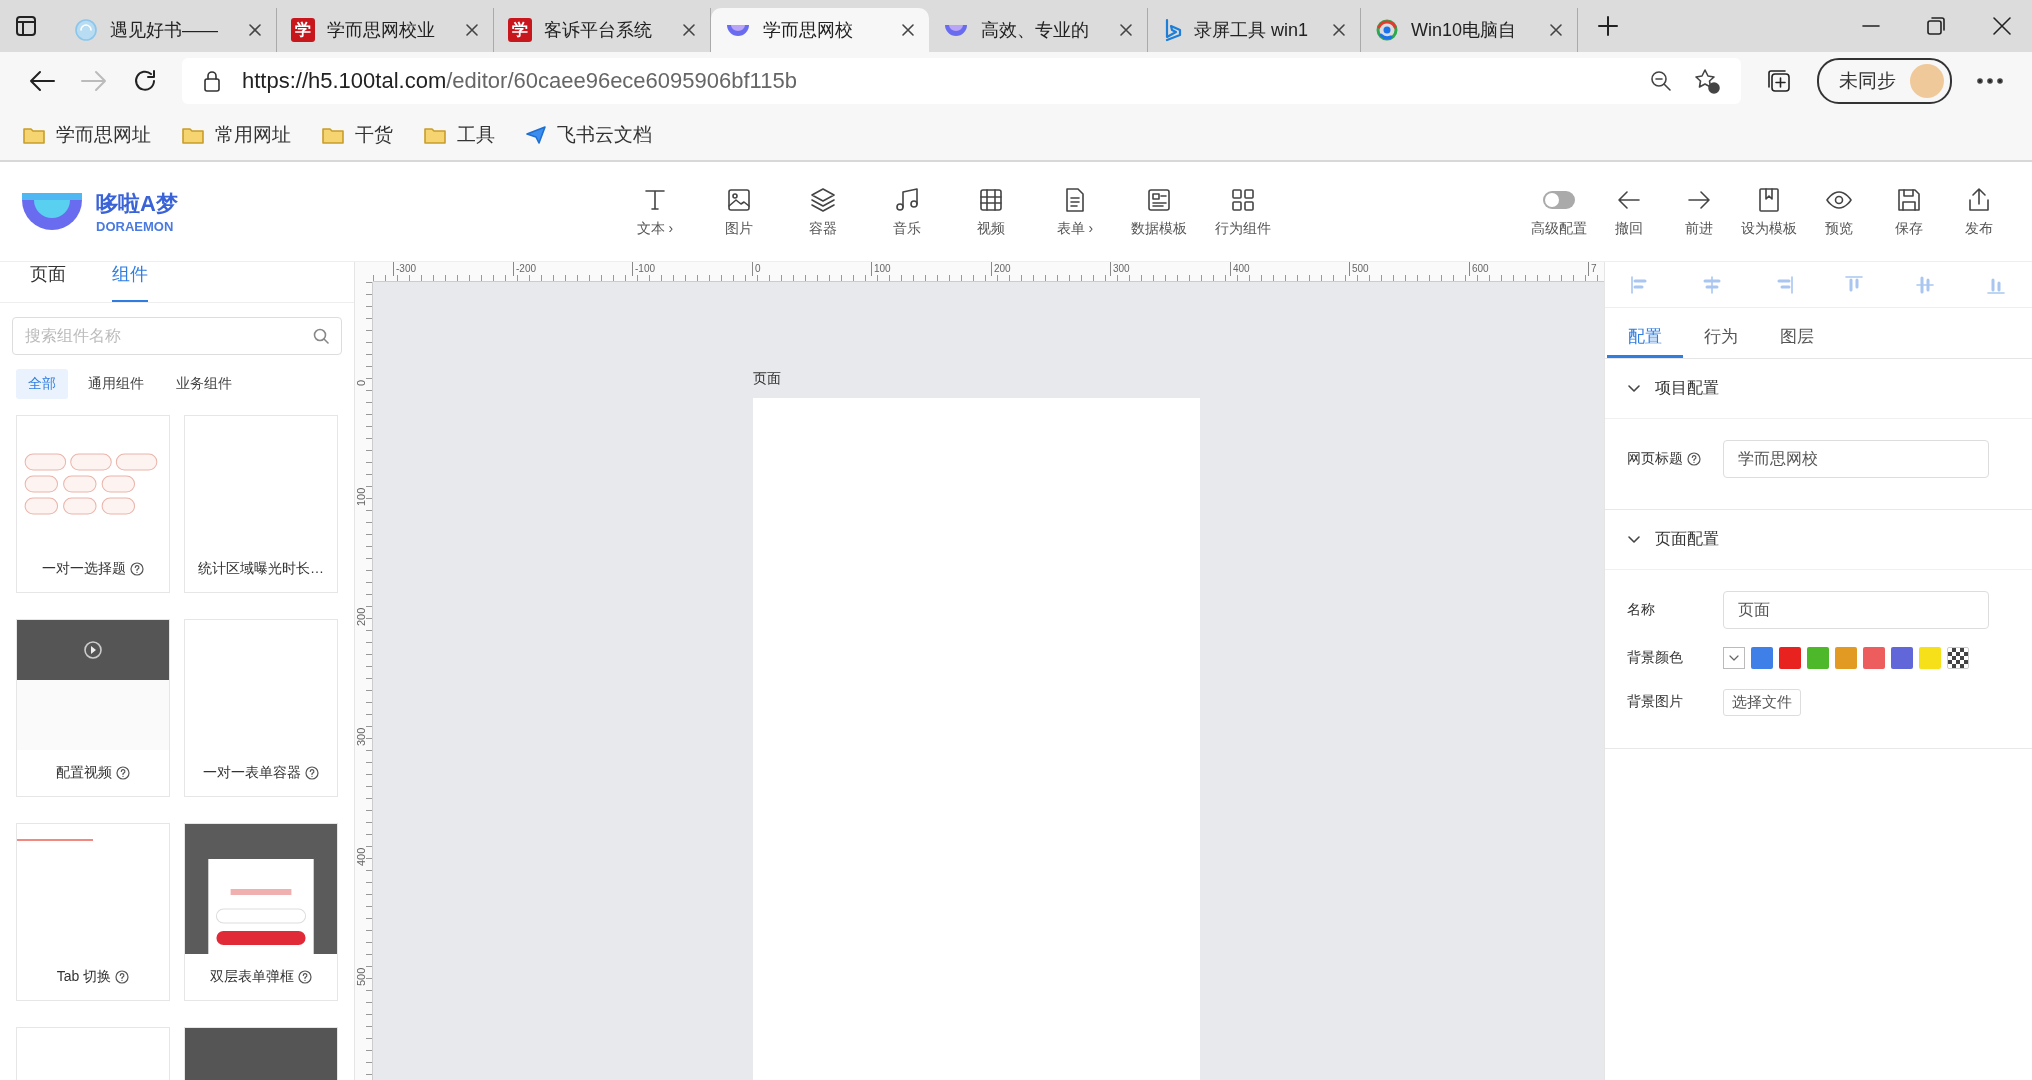 The image size is (2032, 1080). What do you see at coordinates (1818, 540) in the screenshot?
I see `section-header: 页面配置` at bounding box center [1818, 540].